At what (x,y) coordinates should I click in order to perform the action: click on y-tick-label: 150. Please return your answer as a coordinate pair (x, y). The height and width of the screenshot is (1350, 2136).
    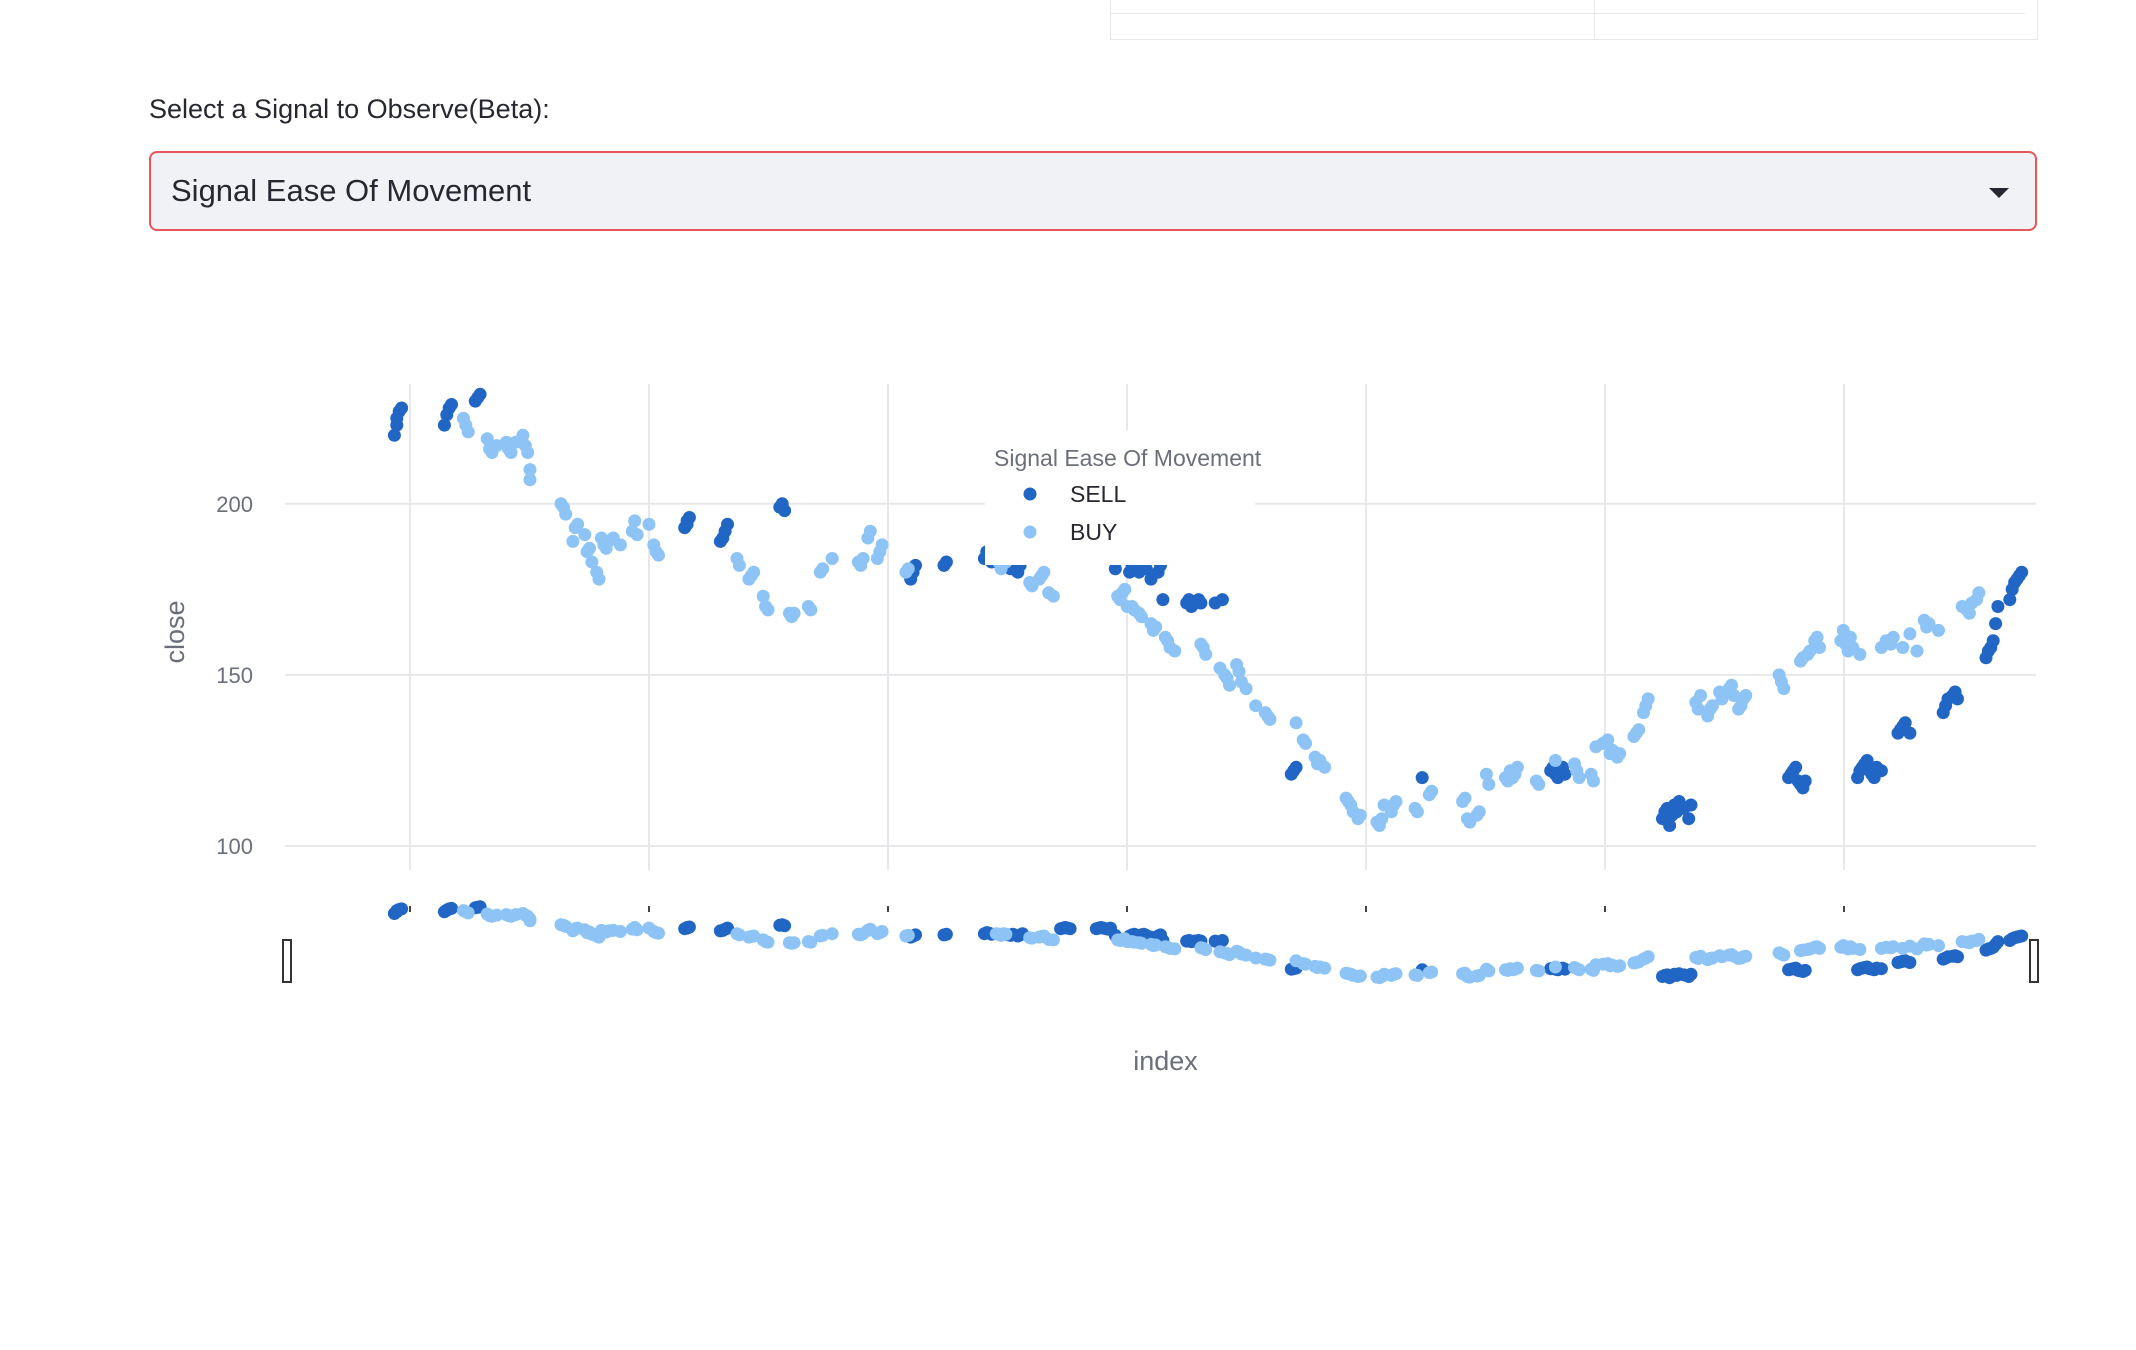
    Looking at the image, I should click on (234, 675).